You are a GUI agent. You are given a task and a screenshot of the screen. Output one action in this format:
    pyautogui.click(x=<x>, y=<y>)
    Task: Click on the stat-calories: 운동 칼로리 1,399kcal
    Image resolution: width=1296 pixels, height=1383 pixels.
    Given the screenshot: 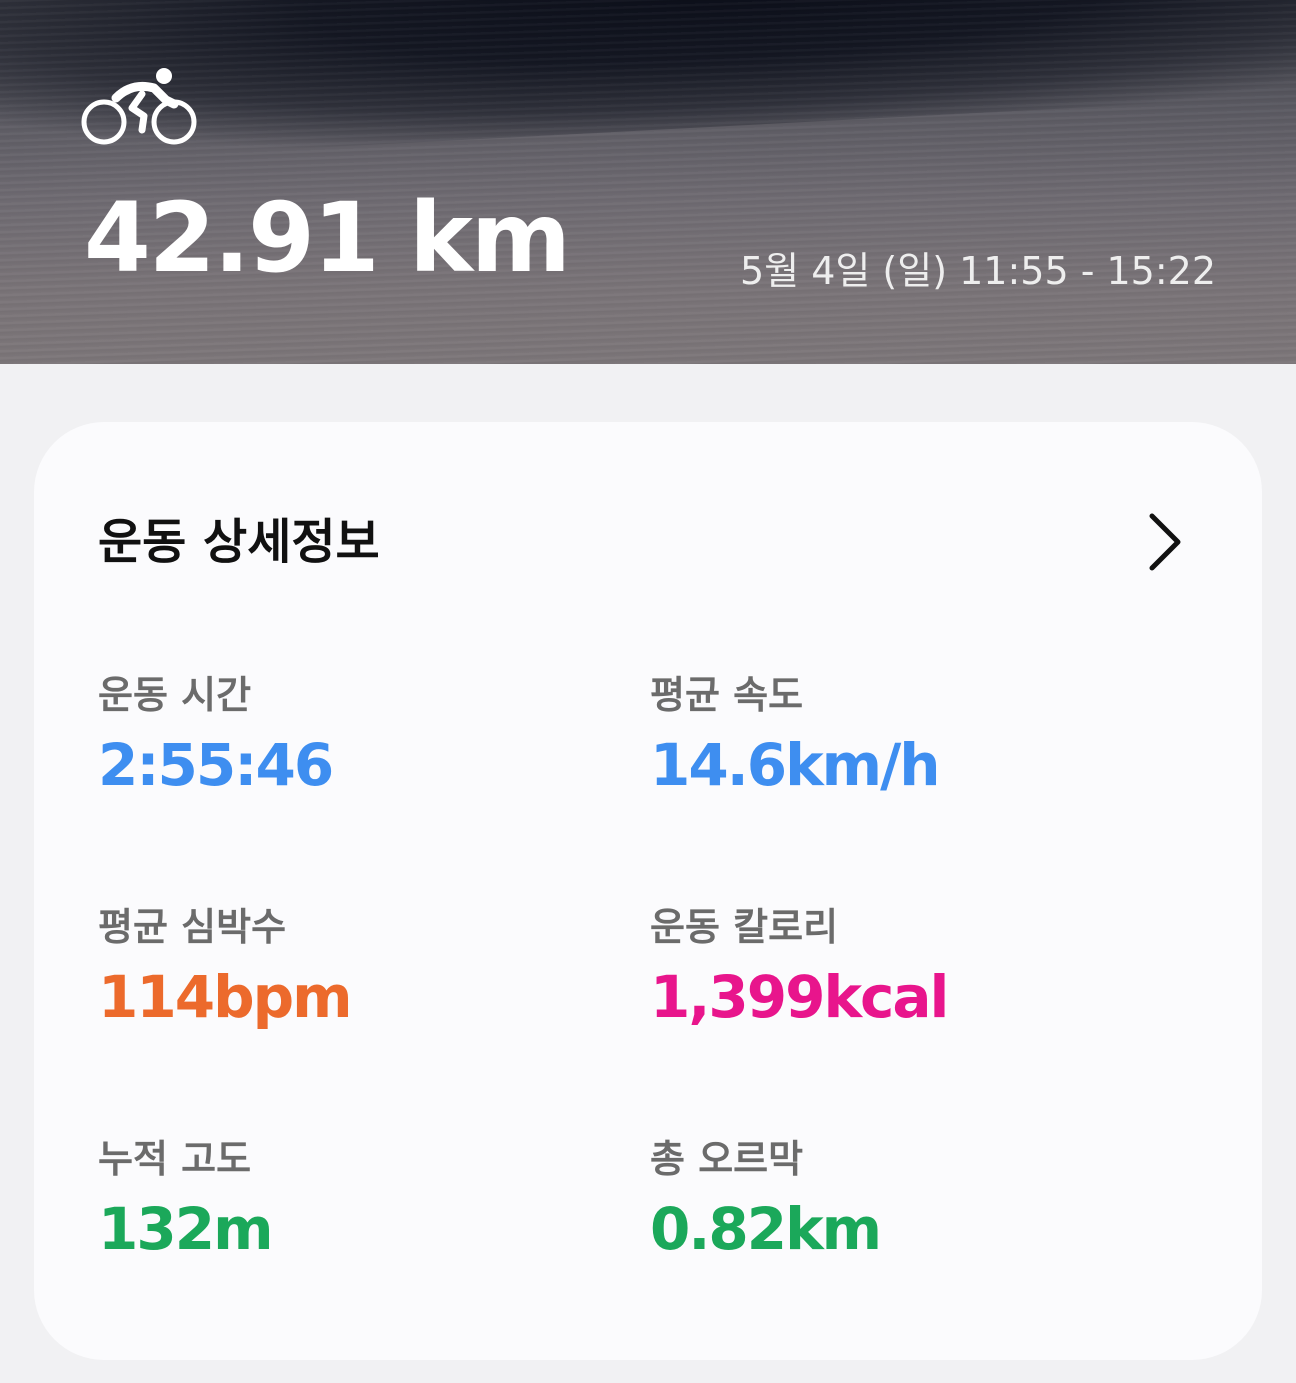 What is the action you would take?
    pyautogui.click(x=799, y=968)
    